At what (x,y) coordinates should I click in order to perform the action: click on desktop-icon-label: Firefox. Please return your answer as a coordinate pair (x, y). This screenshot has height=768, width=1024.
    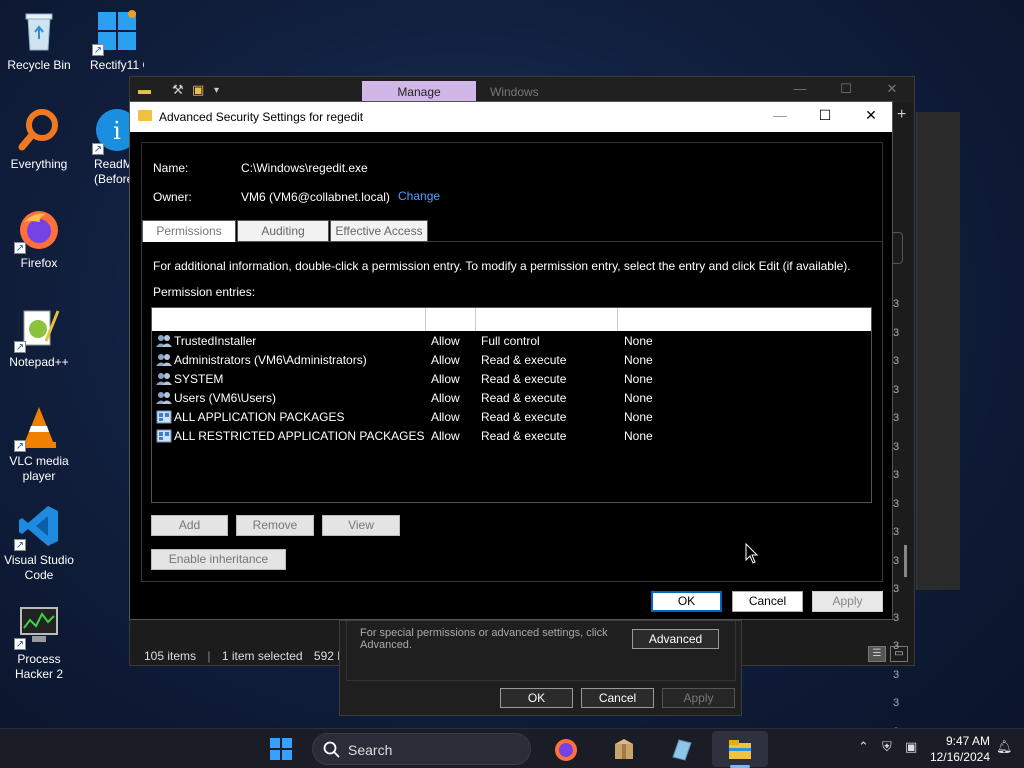
    Looking at the image, I should click on (39, 263).